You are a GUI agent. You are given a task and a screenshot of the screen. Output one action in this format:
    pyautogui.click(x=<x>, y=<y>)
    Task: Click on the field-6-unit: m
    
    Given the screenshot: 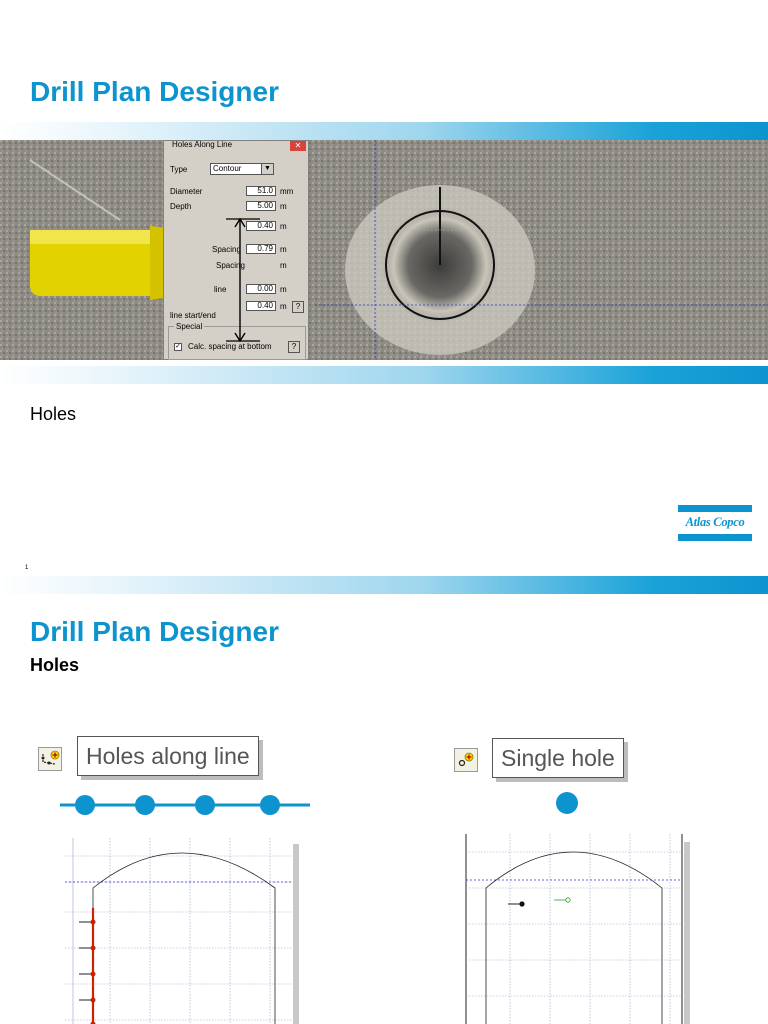 What is the action you would take?
    pyautogui.click(x=283, y=306)
    